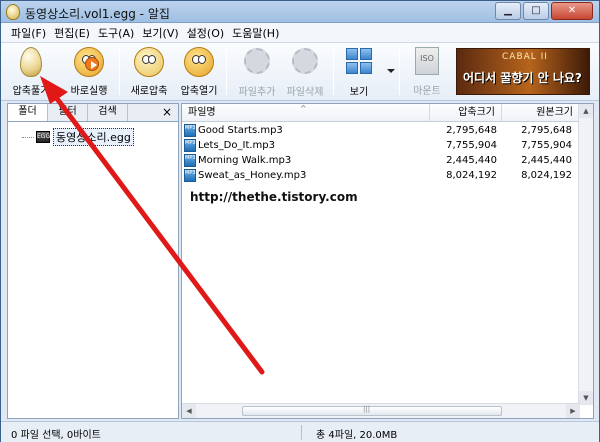 Image resolution: width=600 pixels, height=442 pixels. What do you see at coordinates (300, 33) in the screenshot?
I see `menu-bar: 파일(F) 편집(E) 도구(A) 보기(V) 설정(O) 도움말(H)` at bounding box center [300, 33].